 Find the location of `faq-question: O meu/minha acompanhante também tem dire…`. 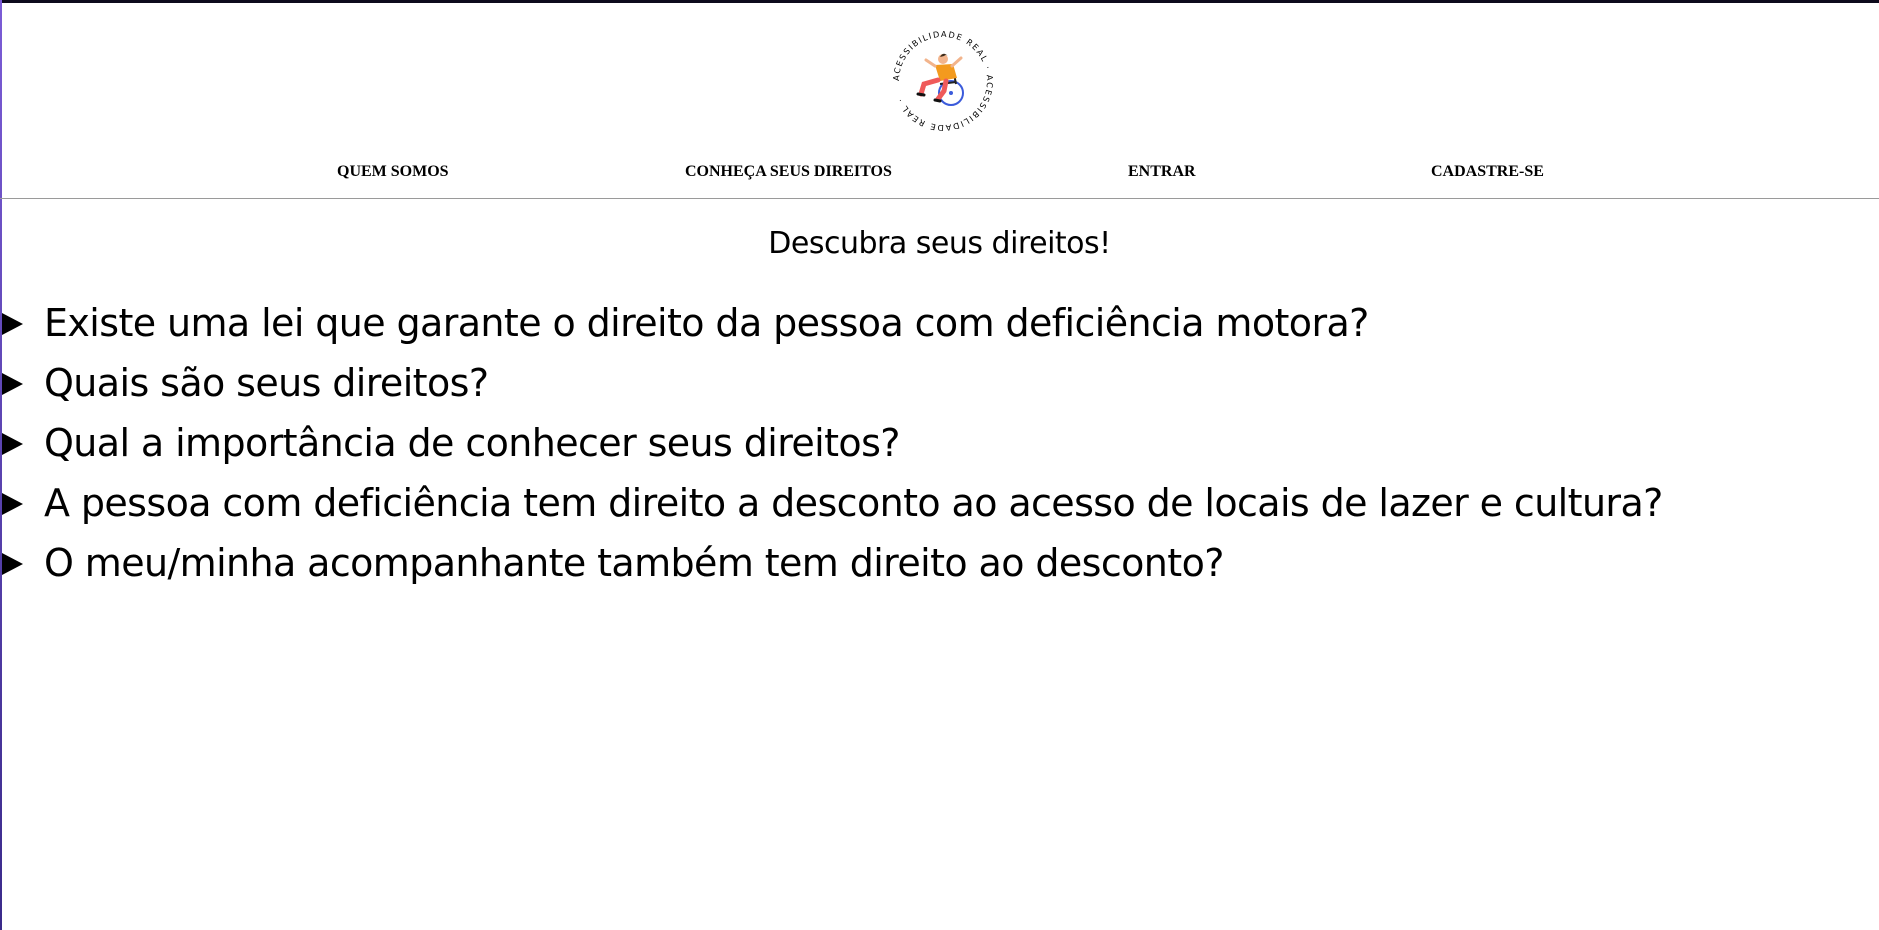

faq-question: O meu/minha acompanhante também tem dire… is located at coordinates (634, 563).